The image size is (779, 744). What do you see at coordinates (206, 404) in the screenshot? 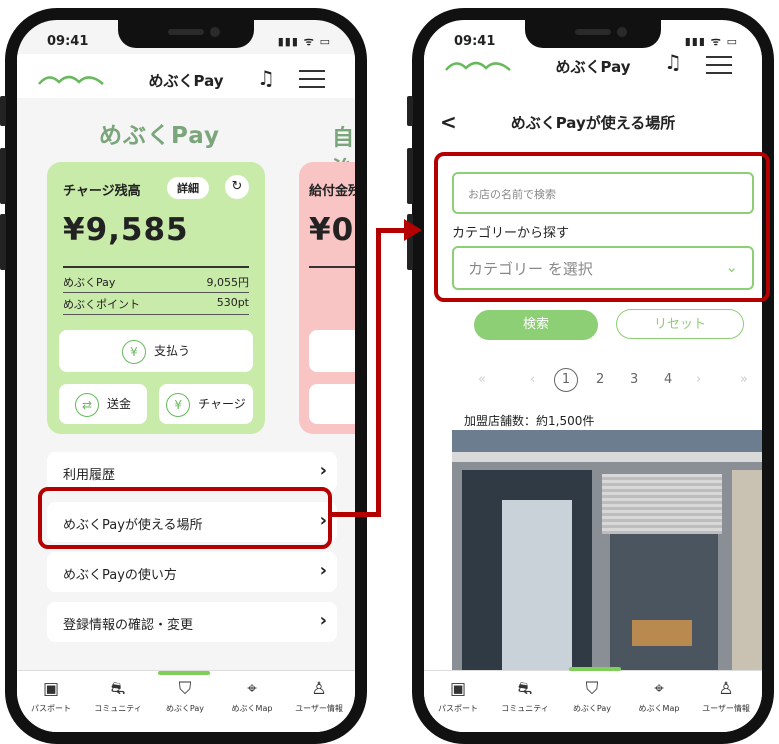
I see `charge-button: ¥ チャージ` at bounding box center [206, 404].